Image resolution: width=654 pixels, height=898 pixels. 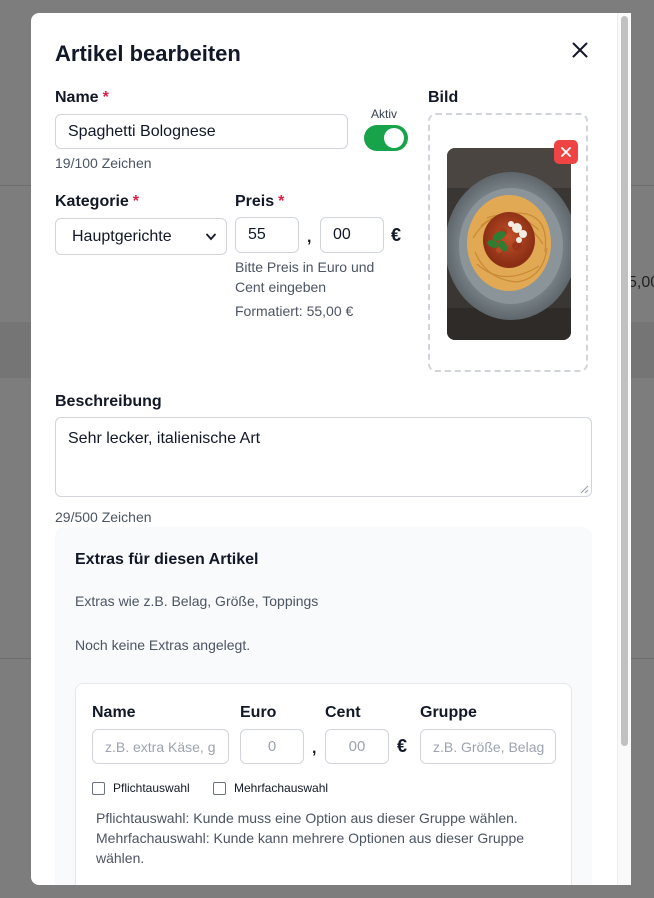 I want to click on extra-euro-label: Euro, so click(x=258, y=712).